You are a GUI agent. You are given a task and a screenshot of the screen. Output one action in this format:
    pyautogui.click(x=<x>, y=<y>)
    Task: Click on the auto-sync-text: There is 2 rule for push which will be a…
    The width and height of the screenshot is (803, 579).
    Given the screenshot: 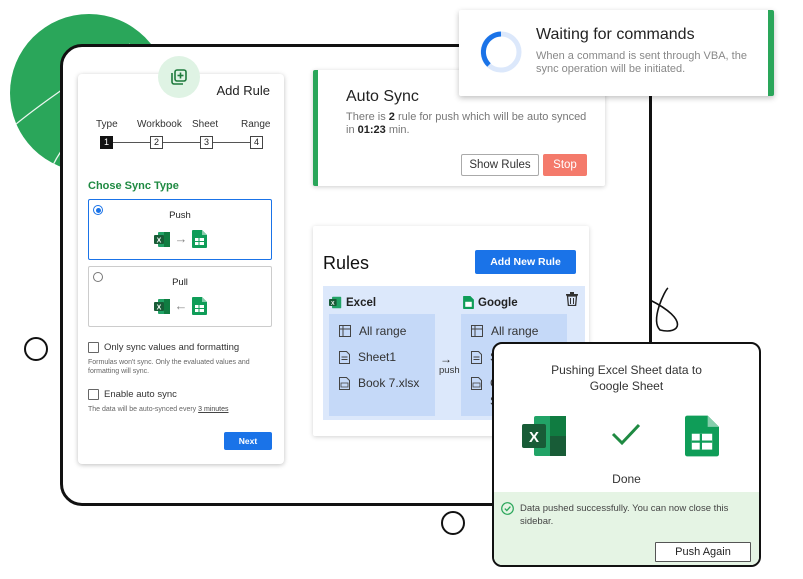 What is the action you would take?
    pyautogui.click(x=471, y=124)
    